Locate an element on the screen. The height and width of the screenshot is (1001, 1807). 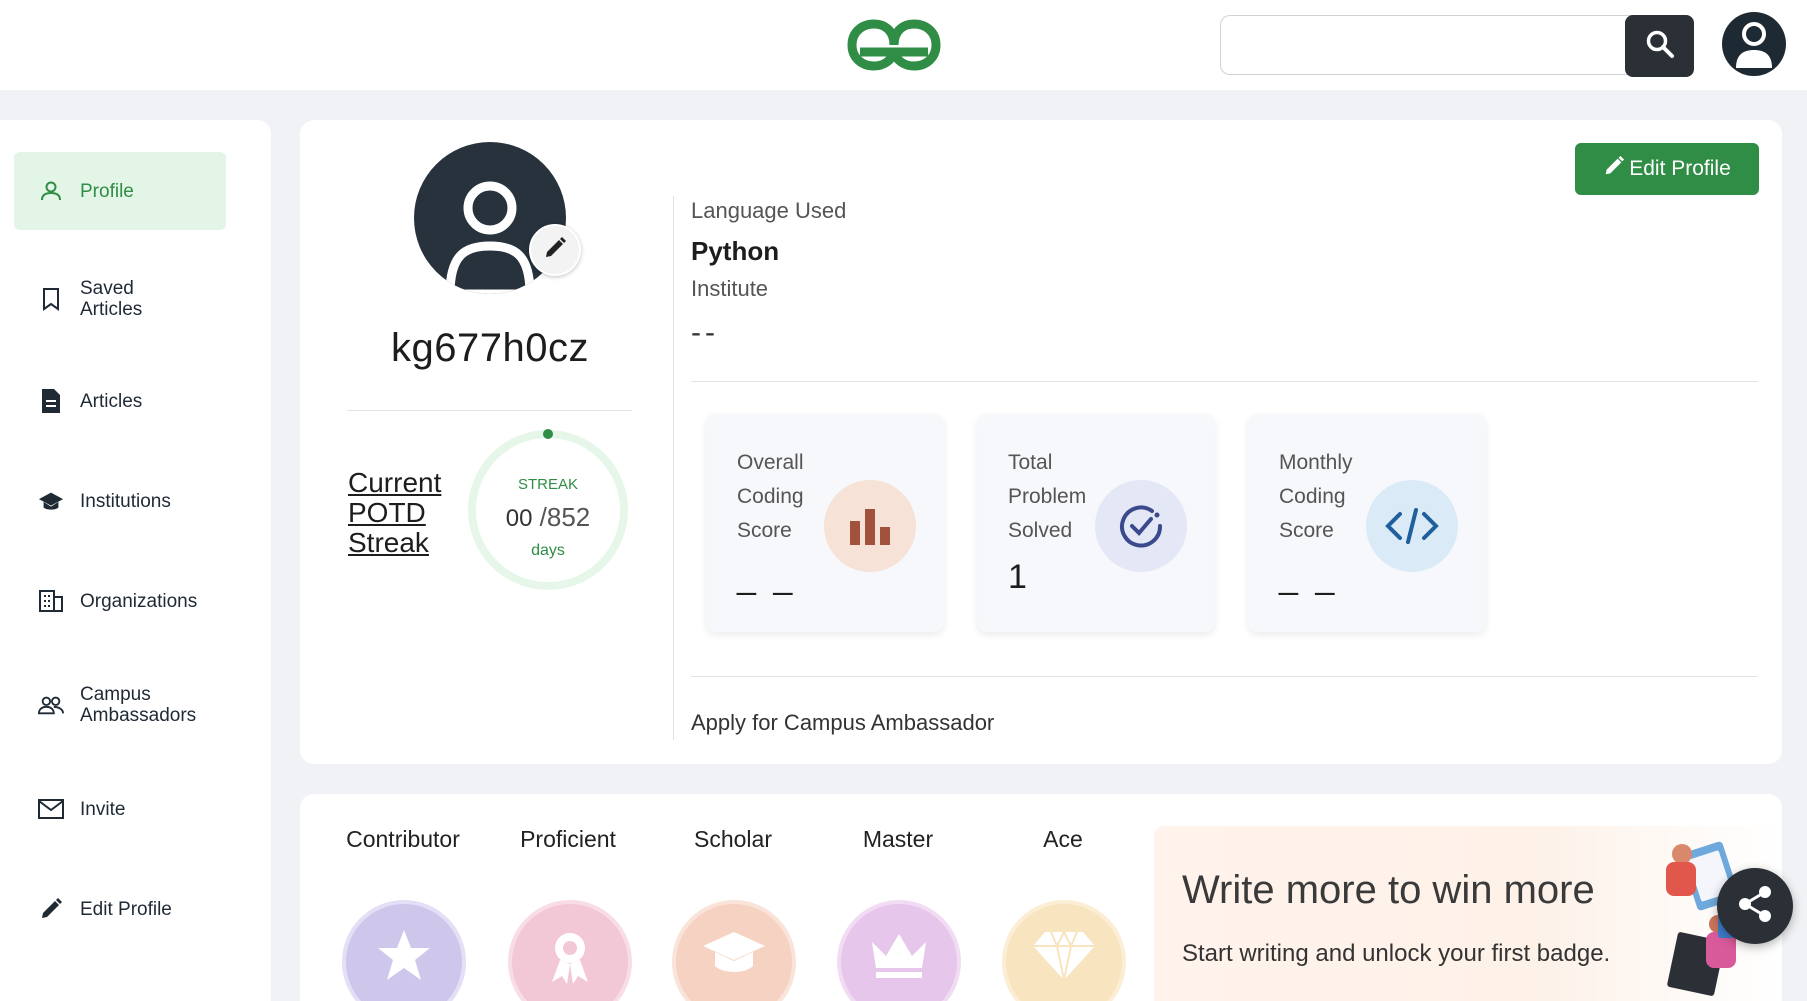
sidebar-item-label: Articles is located at coordinates (111, 401).